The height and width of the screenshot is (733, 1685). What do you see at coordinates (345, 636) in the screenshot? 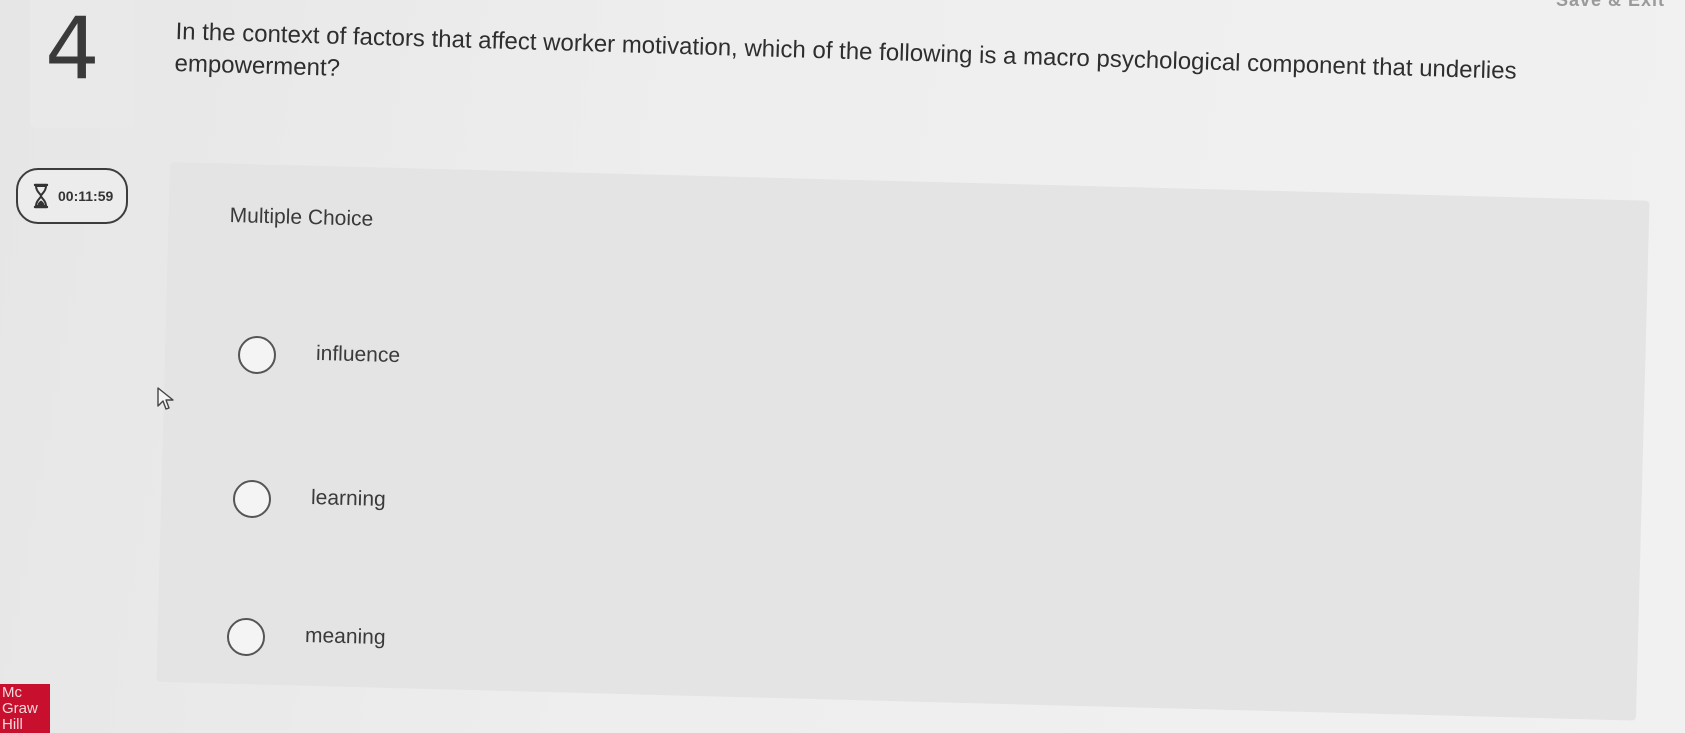
I see `answer-option-label: meaning` at bounding box center [345, 636].